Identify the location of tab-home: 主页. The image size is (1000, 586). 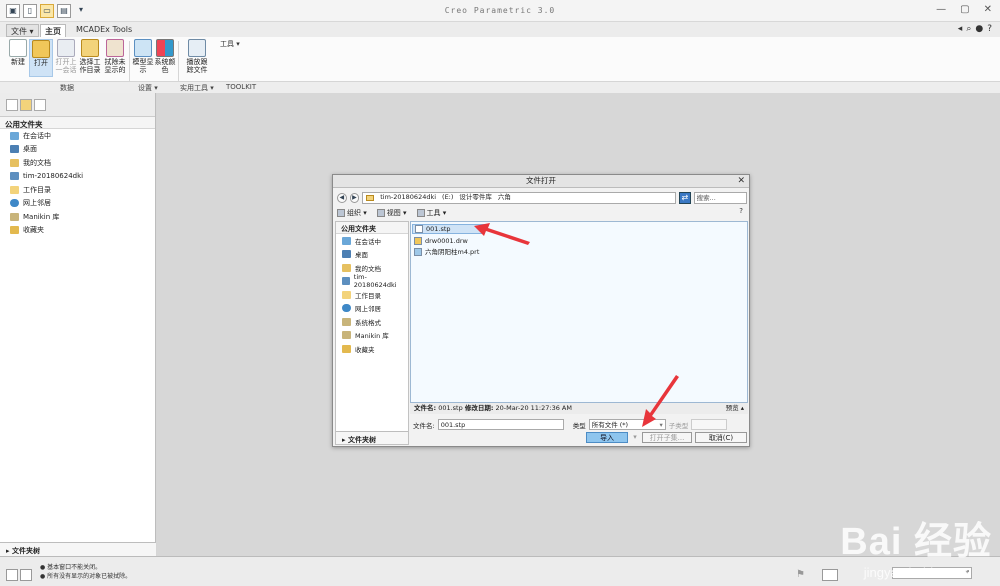
(53, 30).